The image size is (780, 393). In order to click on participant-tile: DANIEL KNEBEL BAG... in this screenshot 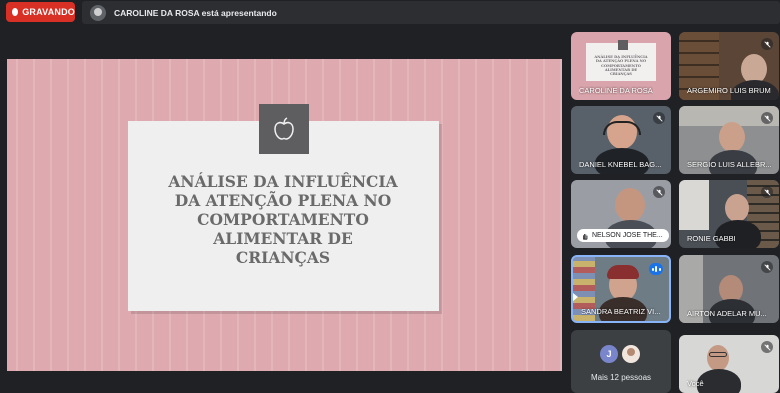, I will do `click(621, 140)`.